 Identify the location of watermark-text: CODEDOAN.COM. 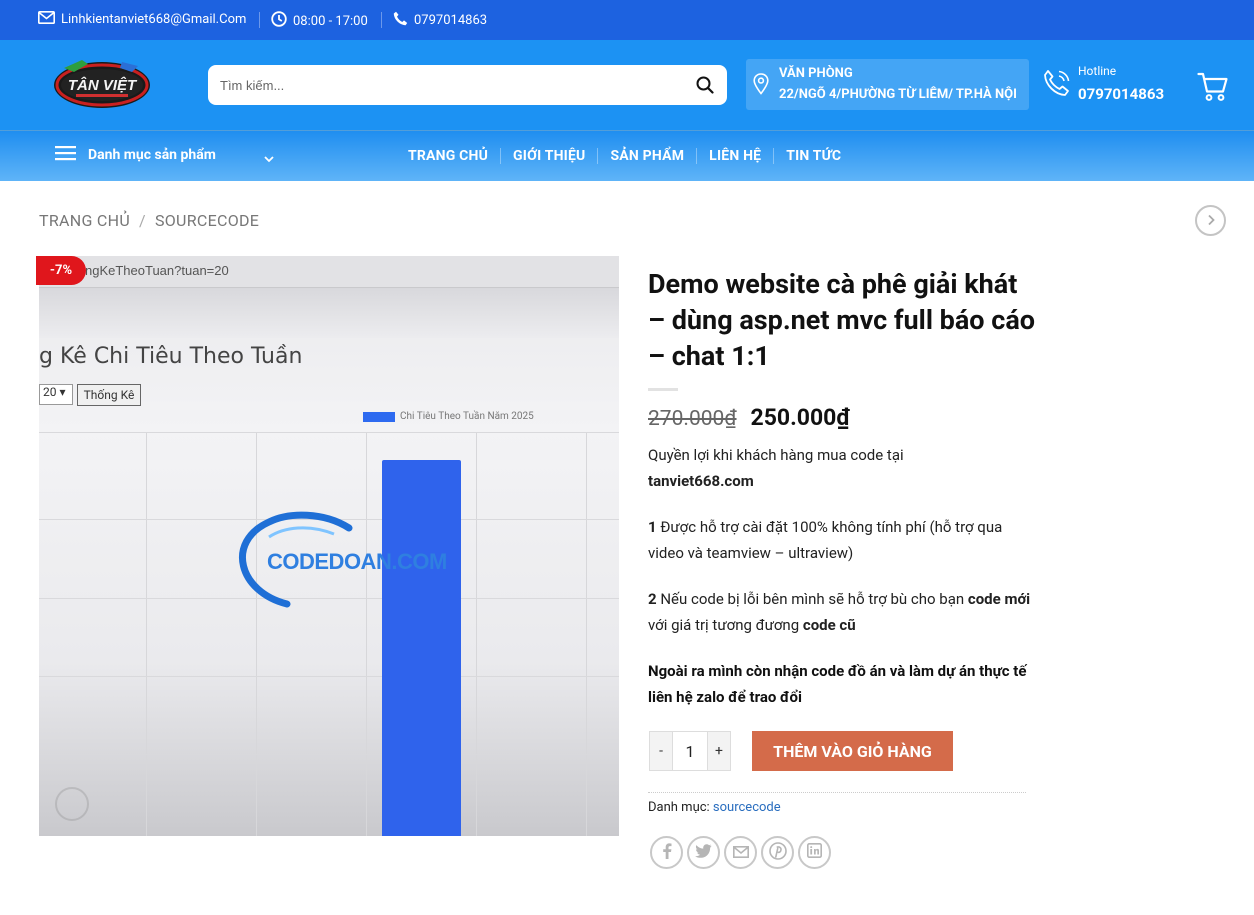
(357, 561).